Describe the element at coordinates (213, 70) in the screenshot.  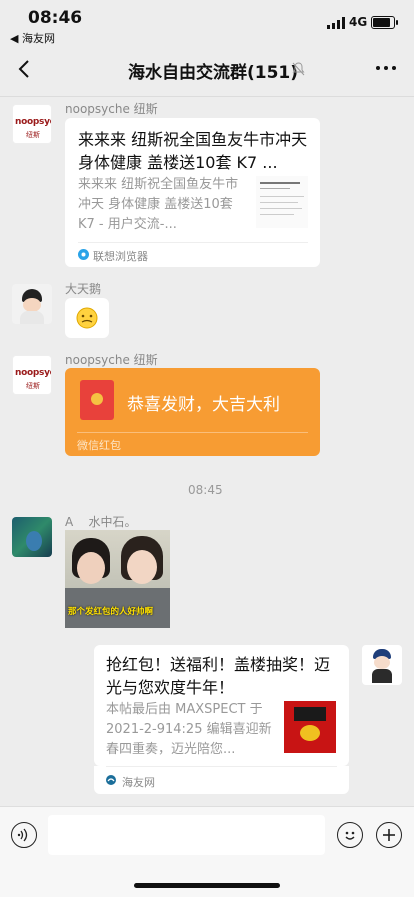
I see `chat-title: 海水自由交流群(151)` at that location.